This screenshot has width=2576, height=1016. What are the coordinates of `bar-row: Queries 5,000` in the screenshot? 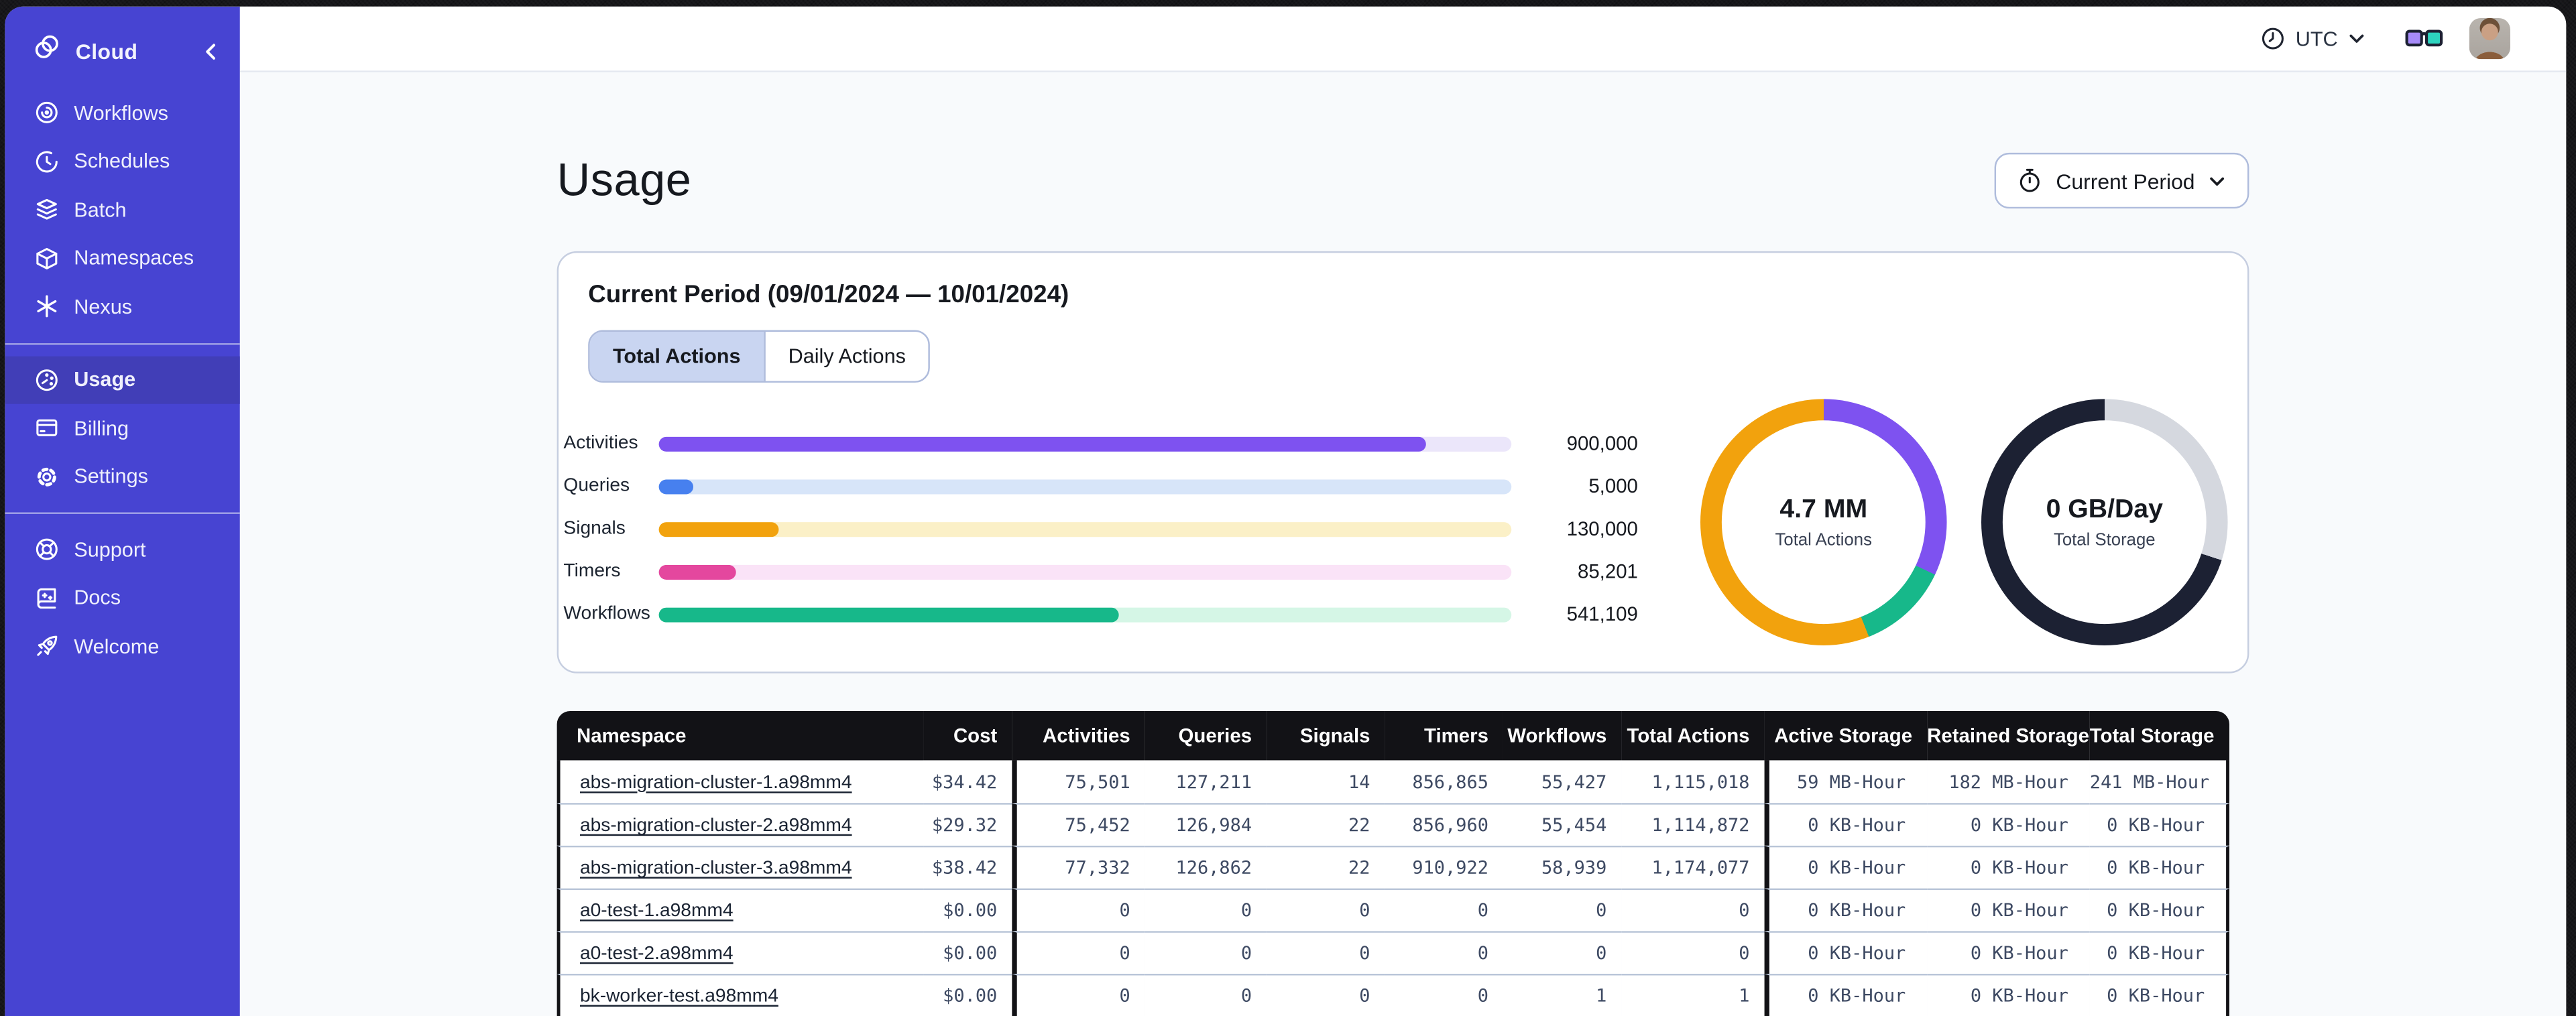 It's located at (1103, 485).